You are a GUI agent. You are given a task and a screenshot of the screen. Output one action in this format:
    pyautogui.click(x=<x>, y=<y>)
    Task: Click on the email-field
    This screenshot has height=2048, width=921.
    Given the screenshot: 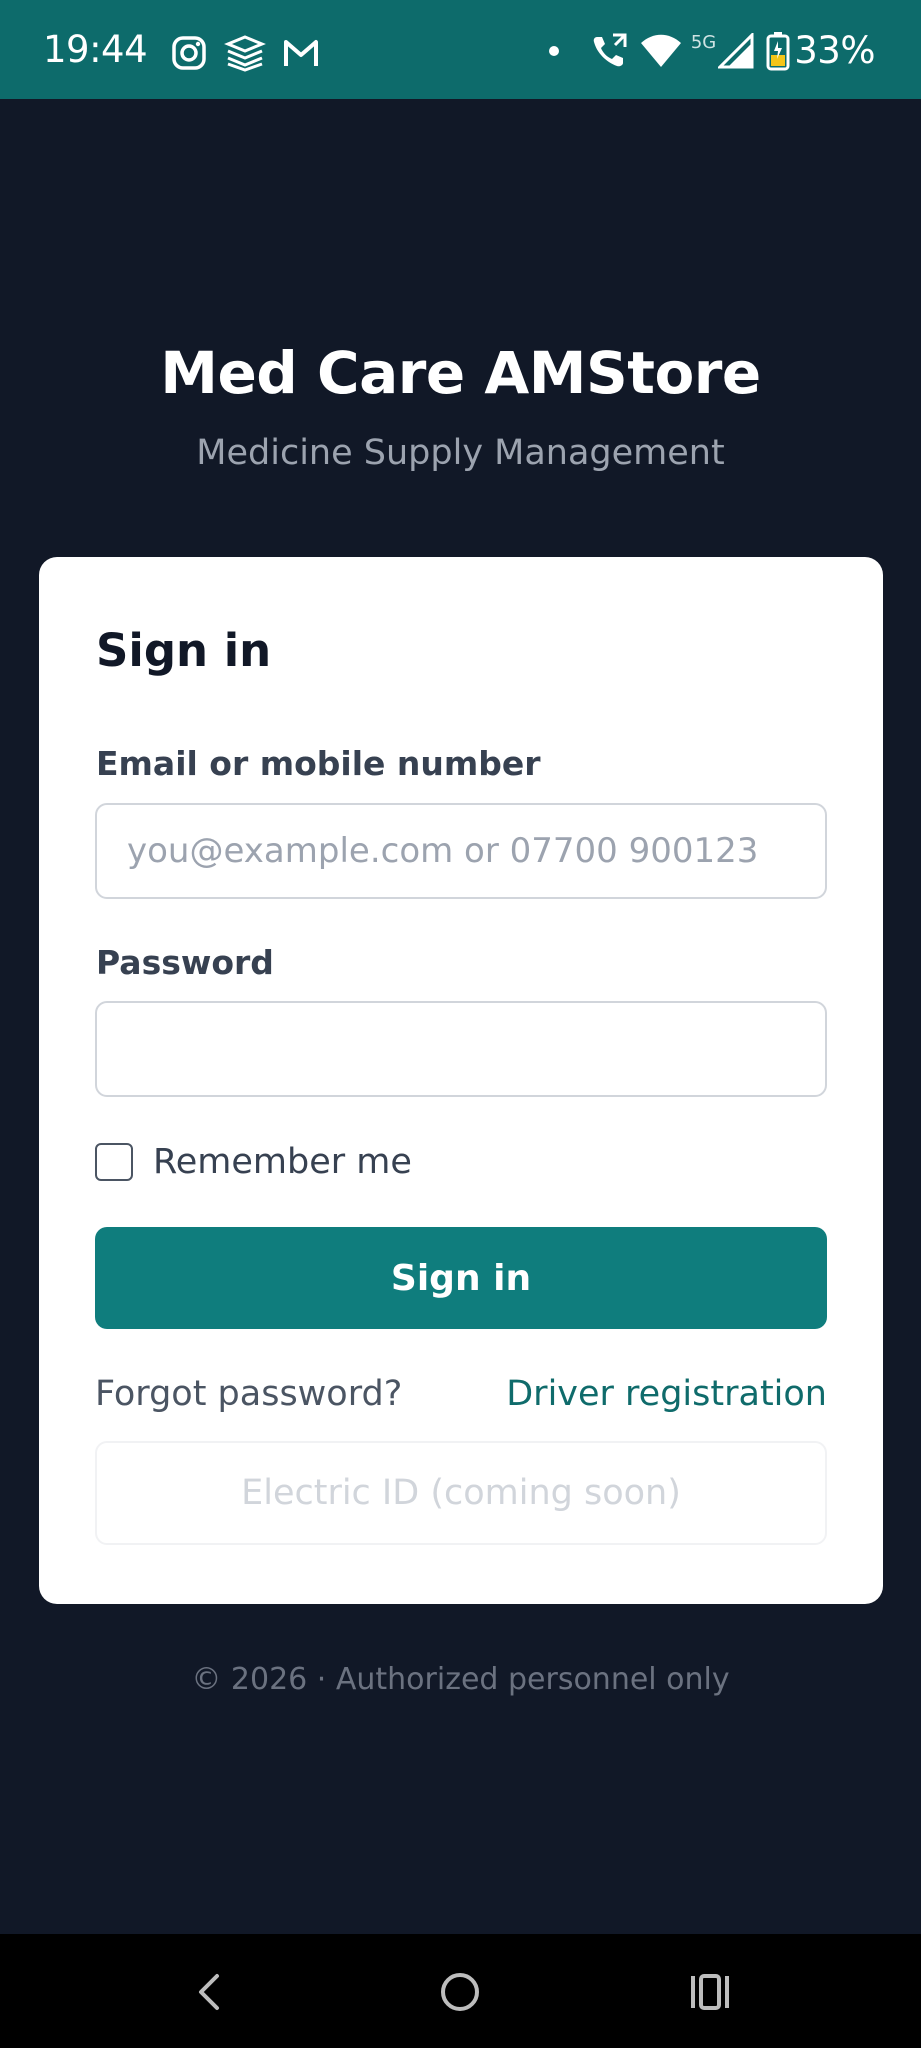 What is the action you would take?
    pyautogui.click(x=461, y=851)
    